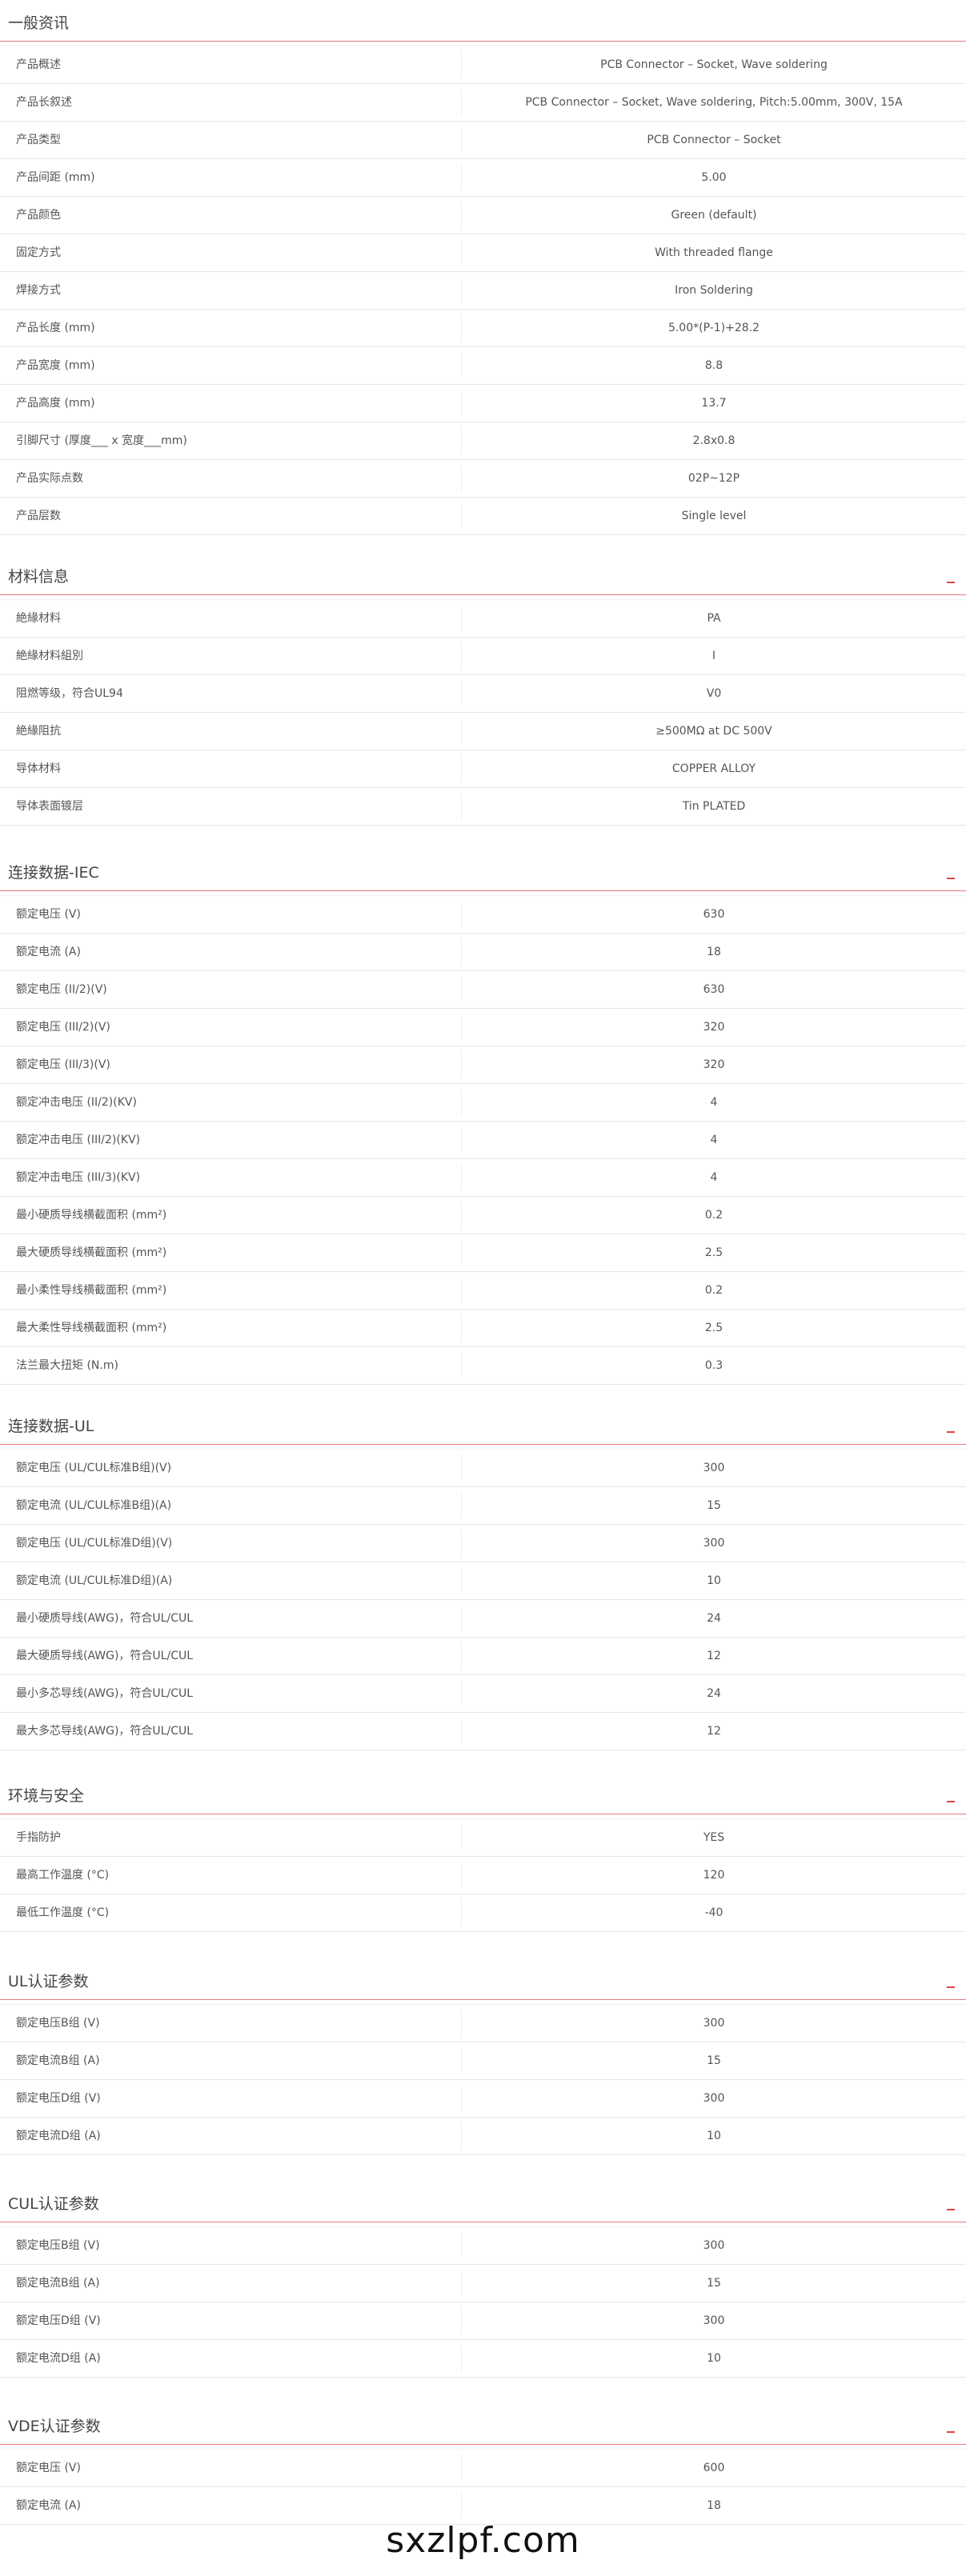 This screenshot has height=2576, width=966. What do you see at coordinates (714, 215) in the screenshot?
I see `spec-value: Green (default)` at bounding box center [714, 215].